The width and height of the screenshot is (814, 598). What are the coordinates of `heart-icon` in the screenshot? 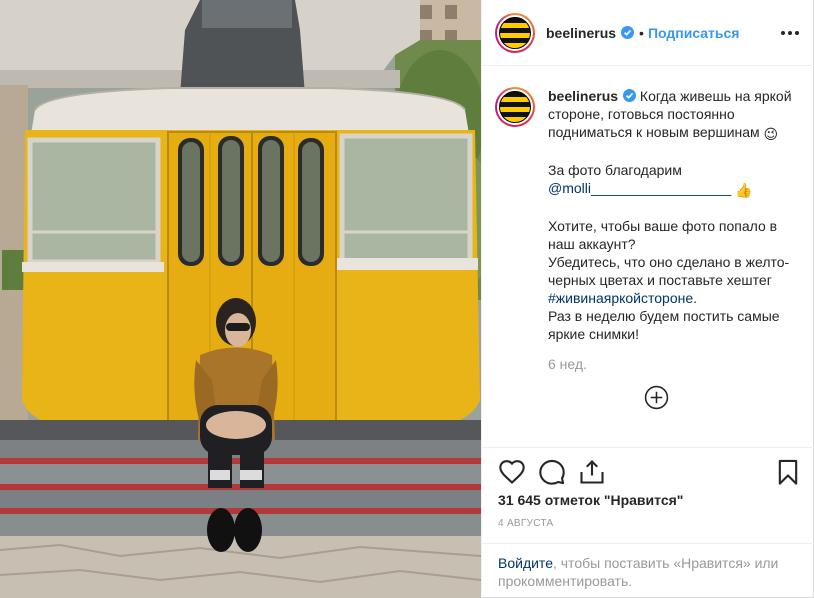 It's located at (512, 472).